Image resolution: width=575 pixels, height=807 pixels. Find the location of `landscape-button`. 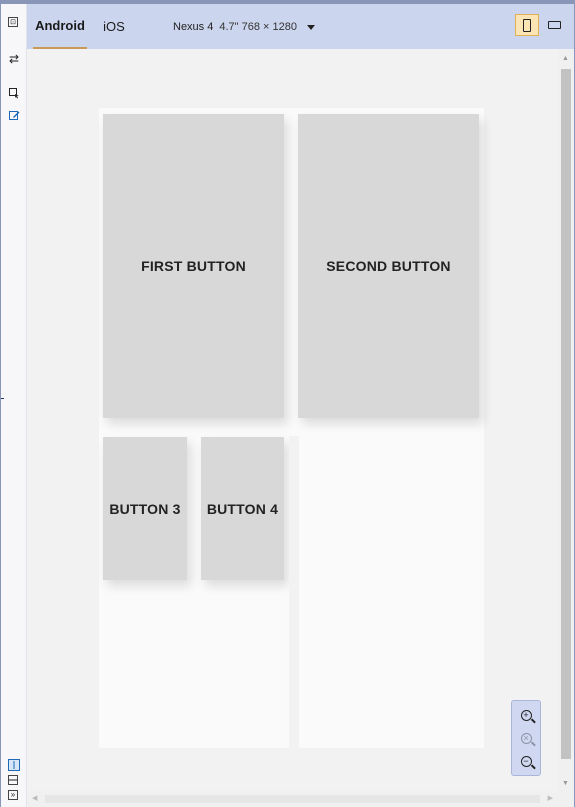

landscape-button is located at coordinates (554, 25).